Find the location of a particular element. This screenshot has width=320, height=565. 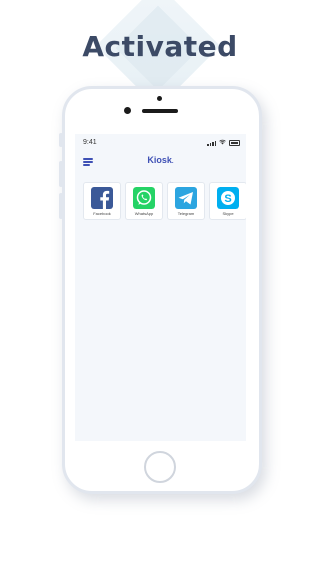

app-label: Facebook is located at coordinates (102, 213).